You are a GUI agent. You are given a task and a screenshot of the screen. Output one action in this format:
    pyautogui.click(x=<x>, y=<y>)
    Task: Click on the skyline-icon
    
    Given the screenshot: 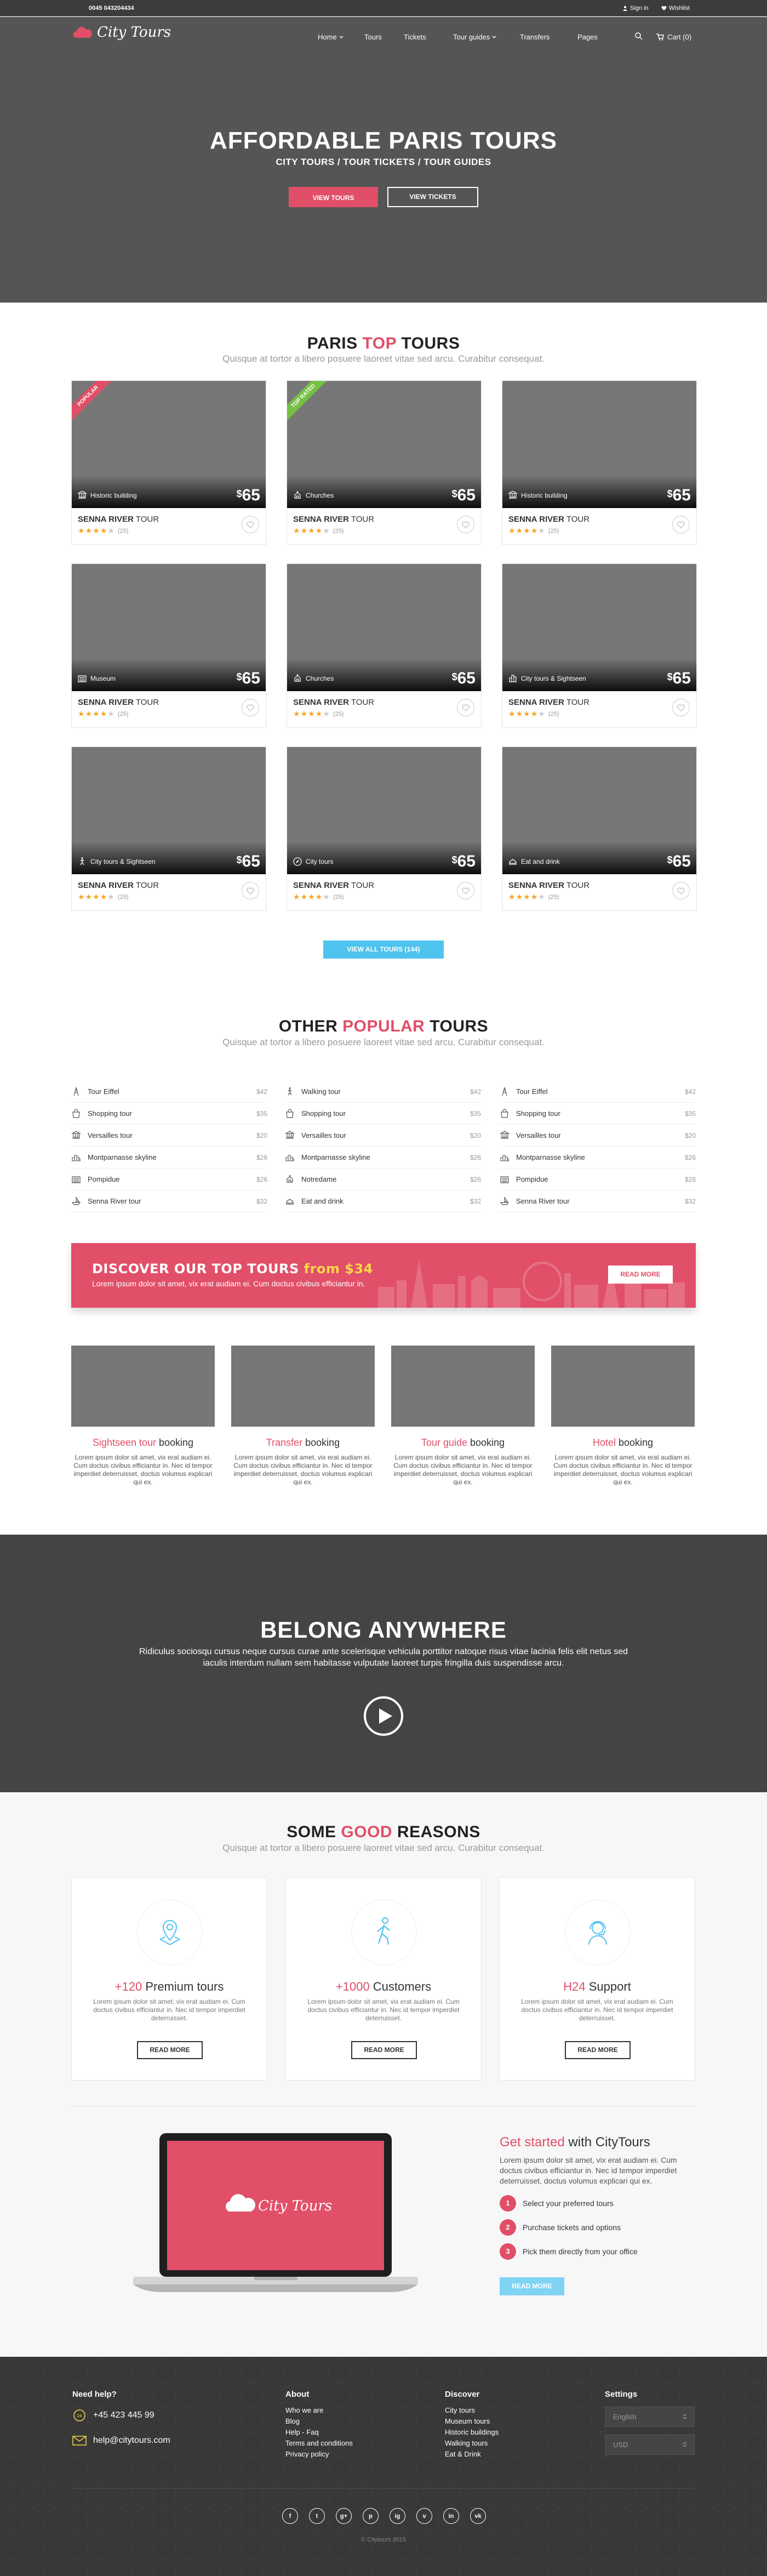 What is the action you would take?
    pyautogui.click(x=504, y=1157)
    